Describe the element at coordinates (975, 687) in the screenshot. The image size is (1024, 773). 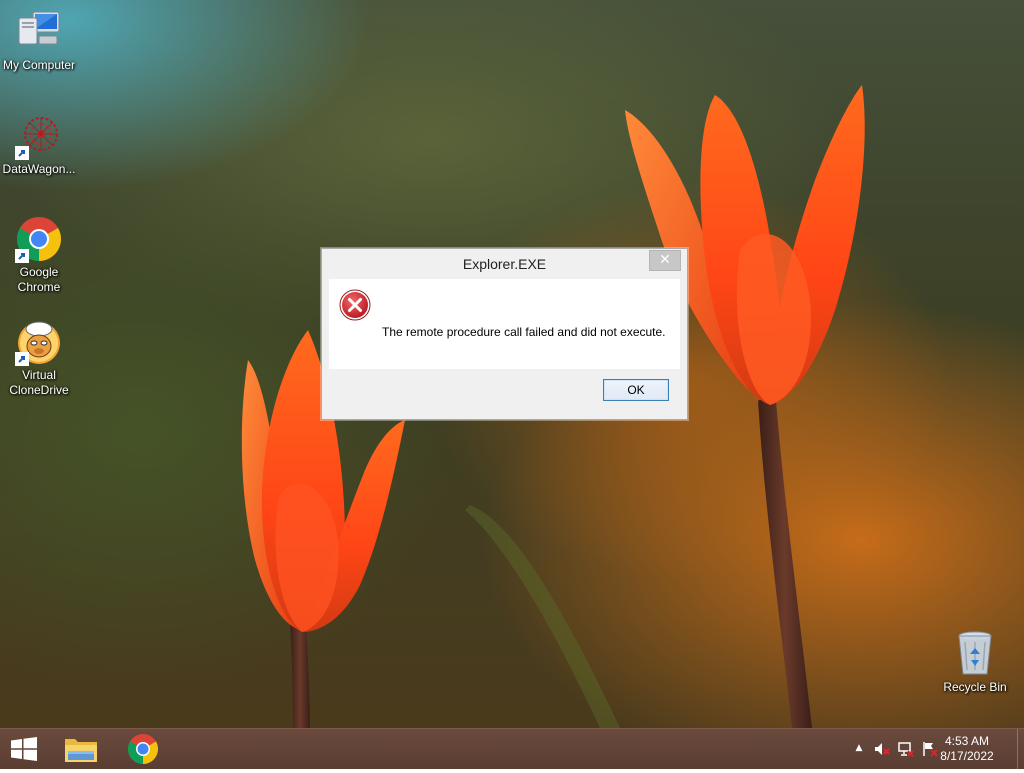
I see `desktop-icon-label: Recycle Bin` at that location.